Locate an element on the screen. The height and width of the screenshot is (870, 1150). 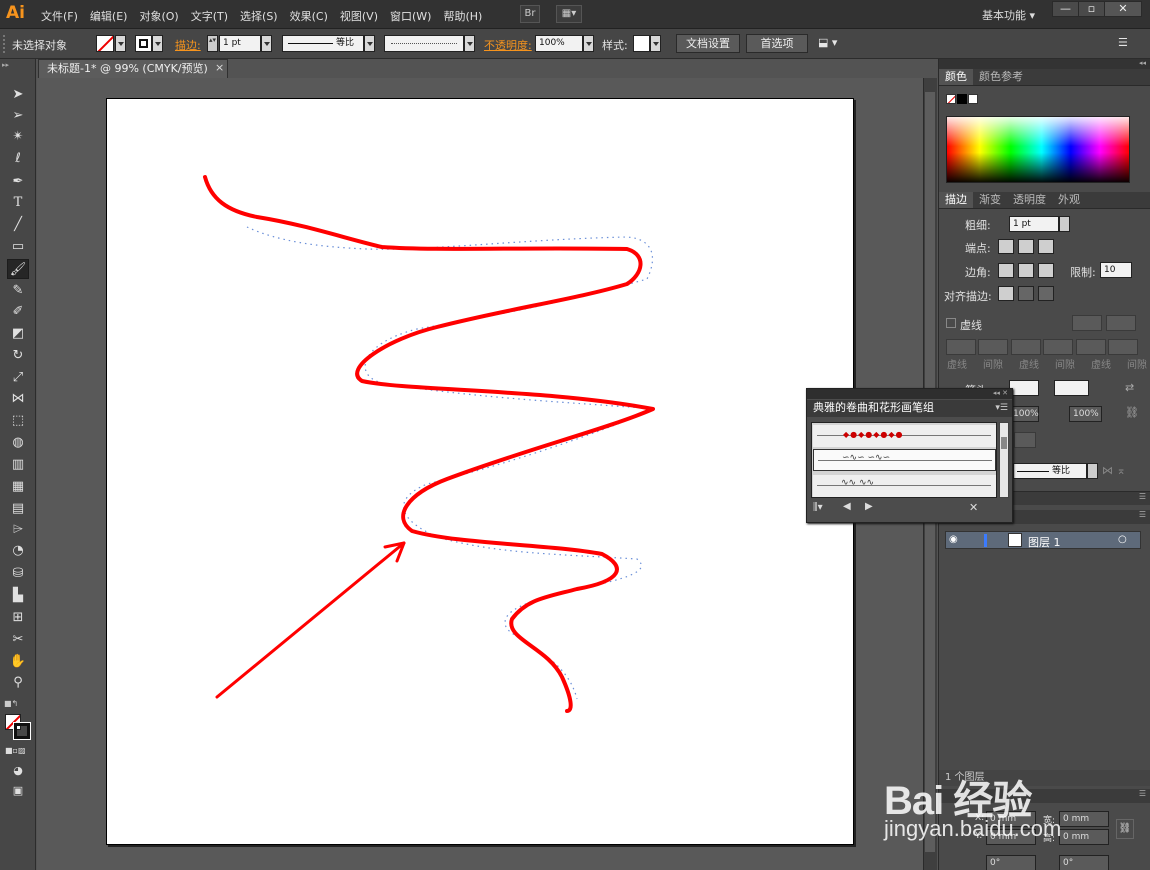
magic-wand-tool-icon: ✴ is located at coordinates (18, 137).